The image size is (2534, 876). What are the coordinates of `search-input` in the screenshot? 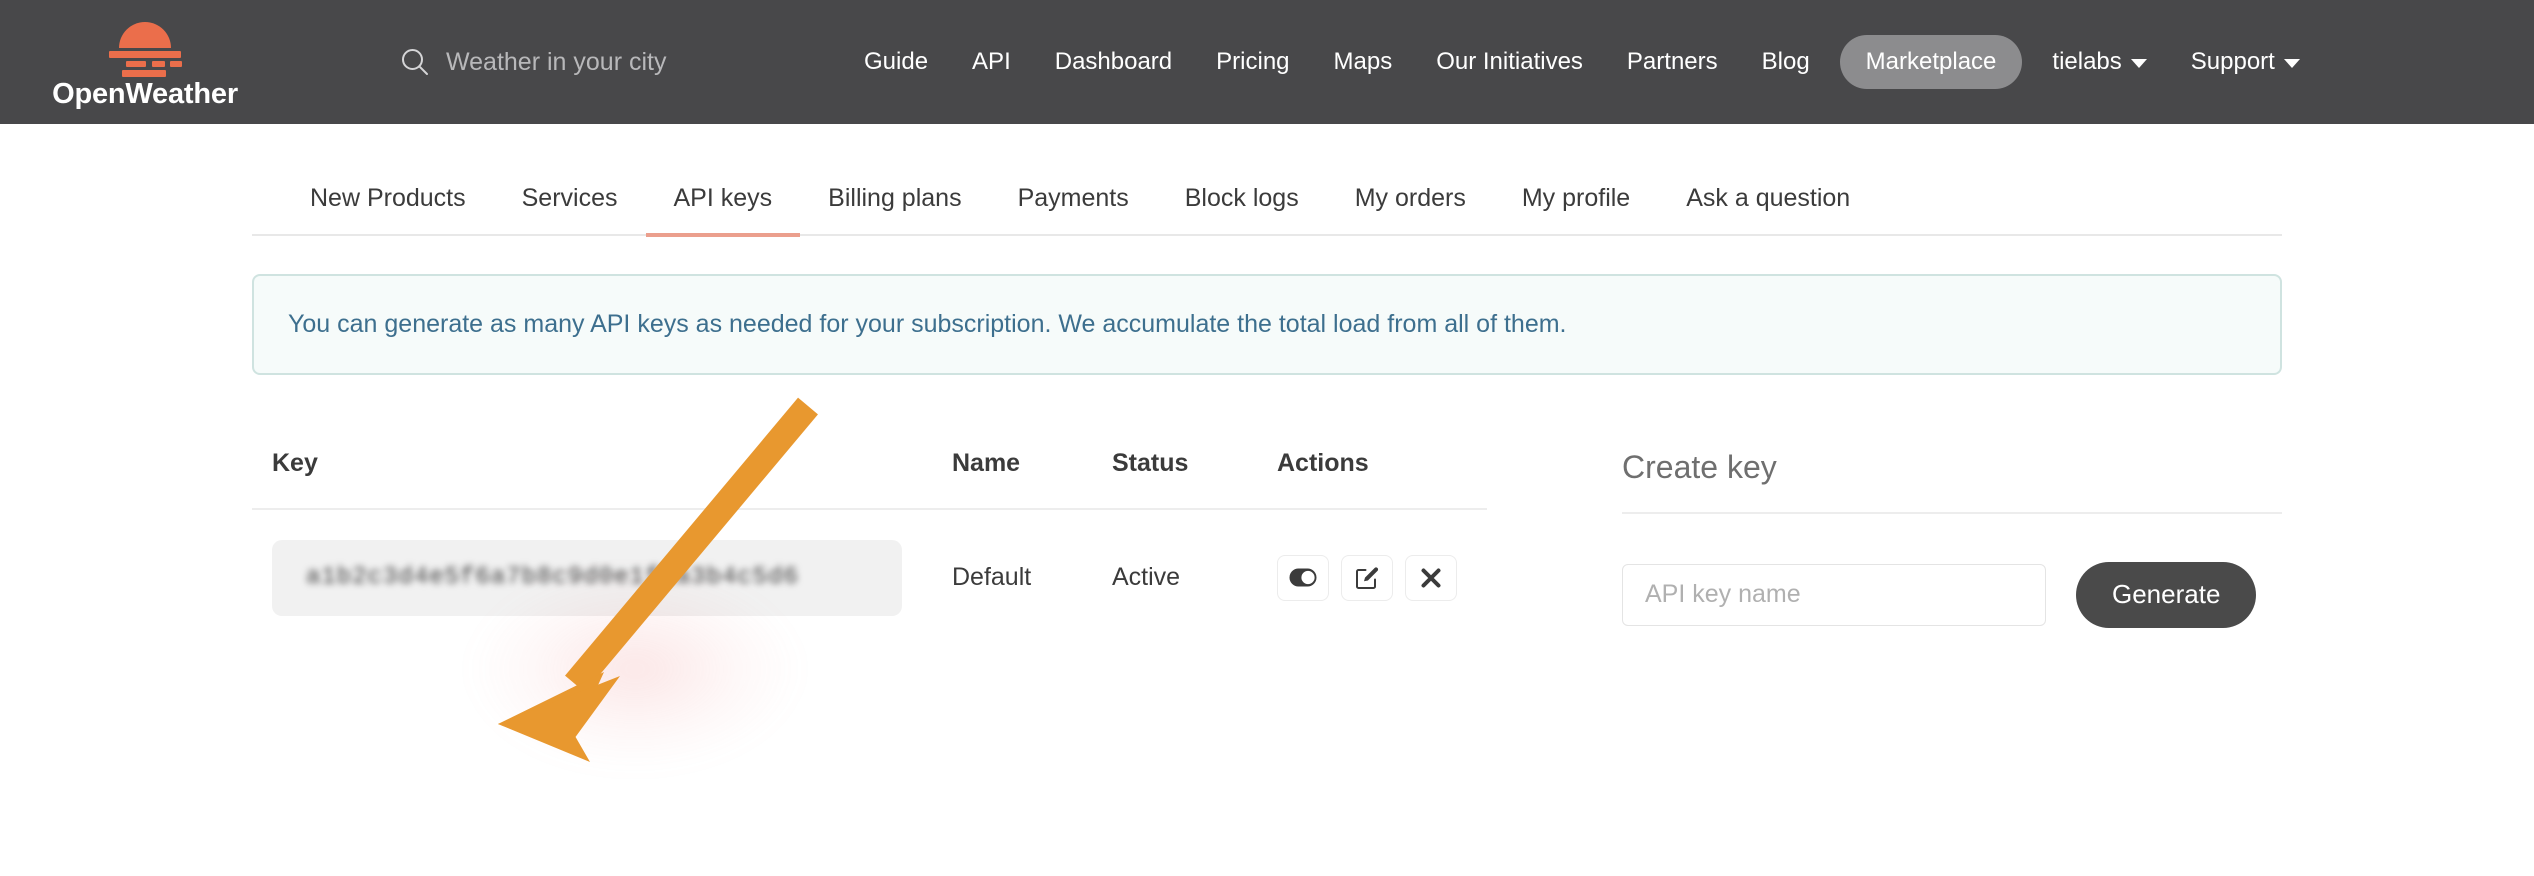 It's located at (626, 62).